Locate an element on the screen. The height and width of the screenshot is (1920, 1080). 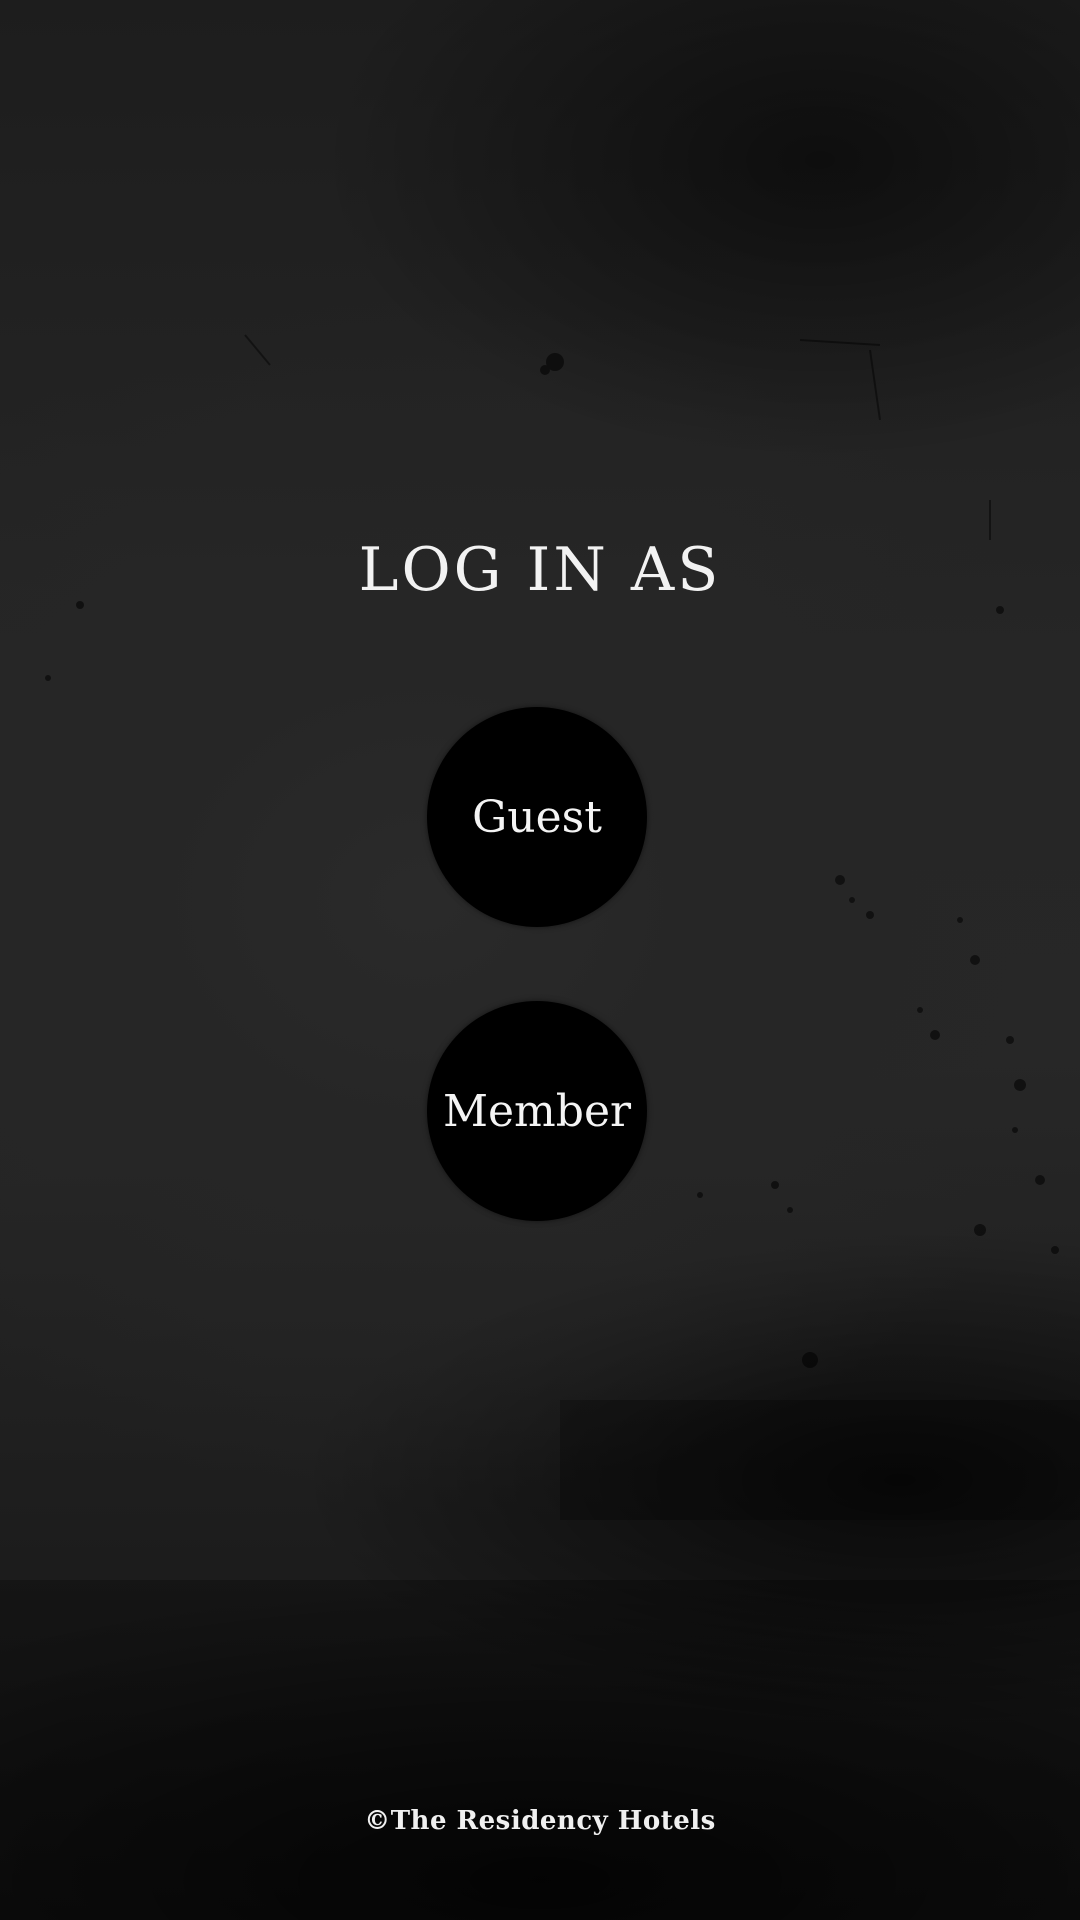
page-title: LOG IN AS is located at coordinates (540, 570).